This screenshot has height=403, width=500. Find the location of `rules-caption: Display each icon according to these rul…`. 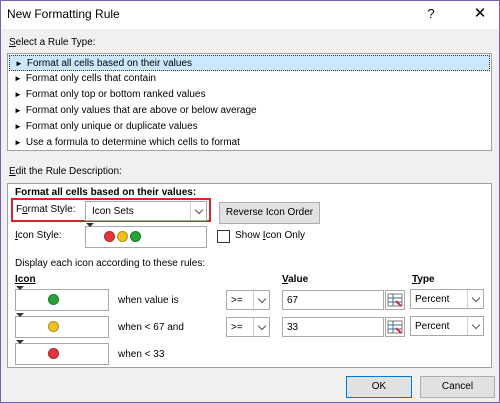

rules-caption: Display each icon according to these rul… is located at coordinates (110, 263).